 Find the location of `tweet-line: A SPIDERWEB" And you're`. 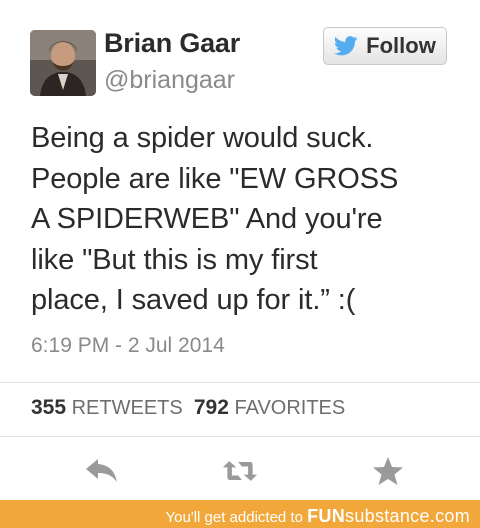

tweet-line: A SPIDERWEB" And you're is located at coordinates (207, 219).